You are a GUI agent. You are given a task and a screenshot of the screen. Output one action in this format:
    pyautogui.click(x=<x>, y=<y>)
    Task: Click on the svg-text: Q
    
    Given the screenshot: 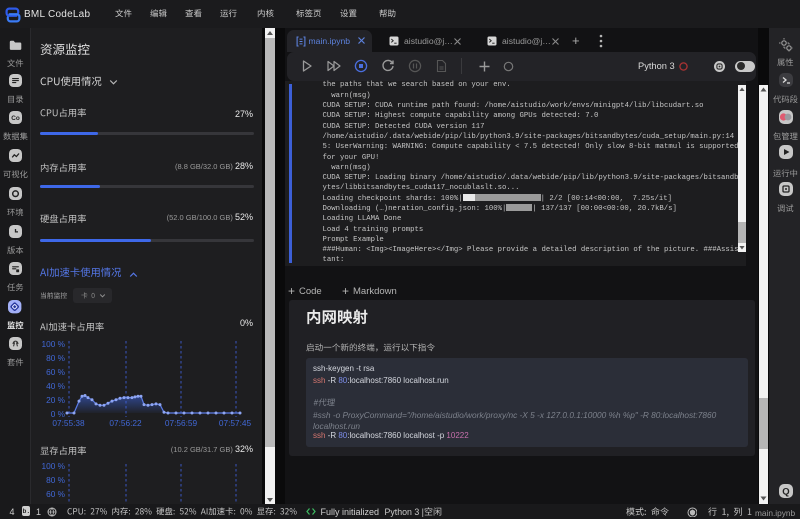 What is the action you would take?
    pyautogui.click(x=785, y=492)
    